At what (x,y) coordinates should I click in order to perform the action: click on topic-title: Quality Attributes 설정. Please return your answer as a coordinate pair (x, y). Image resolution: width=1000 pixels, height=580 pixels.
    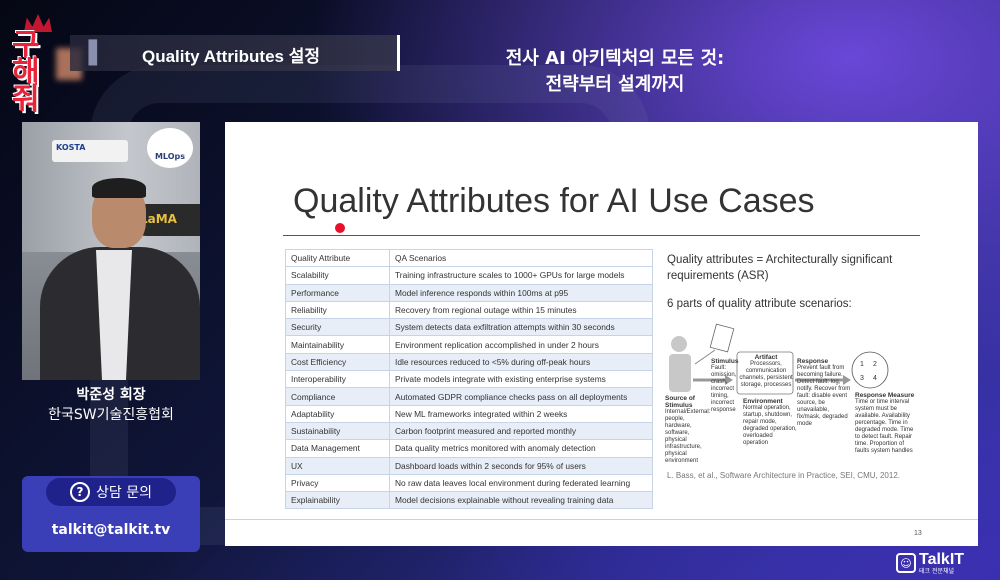
    Looking at the image, I should click on (231, 56).